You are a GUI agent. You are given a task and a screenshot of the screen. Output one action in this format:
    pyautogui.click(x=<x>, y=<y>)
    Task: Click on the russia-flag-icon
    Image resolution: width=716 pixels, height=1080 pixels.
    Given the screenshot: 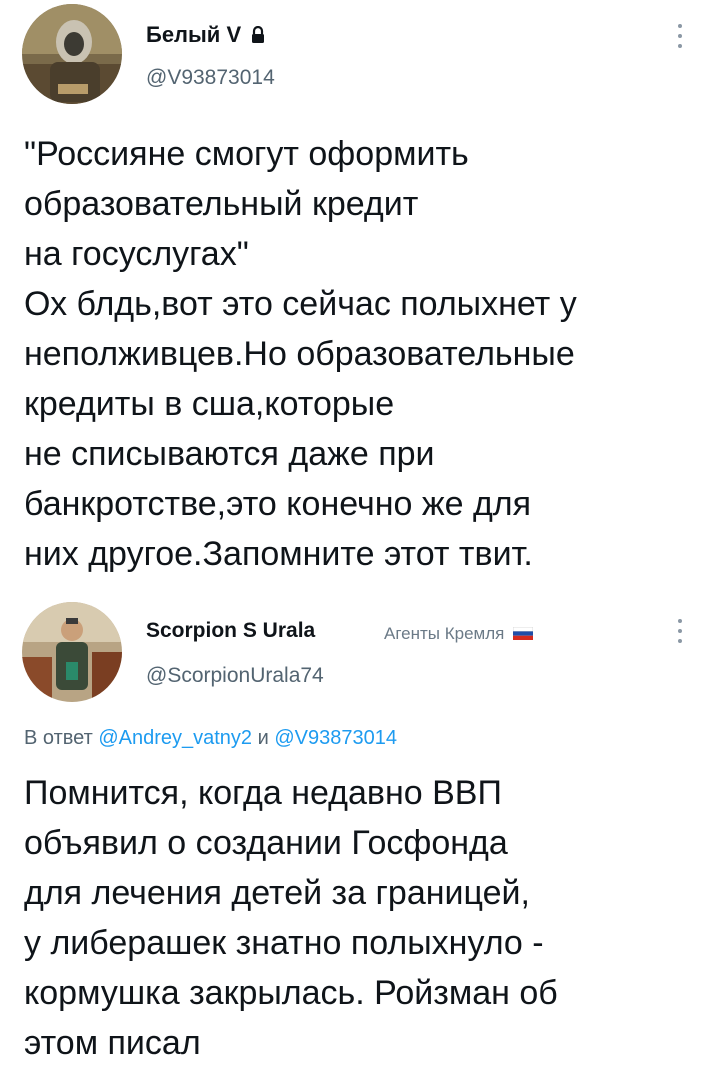 What is the action you would take?
    pyautogui.click(x=523, y=635)
    